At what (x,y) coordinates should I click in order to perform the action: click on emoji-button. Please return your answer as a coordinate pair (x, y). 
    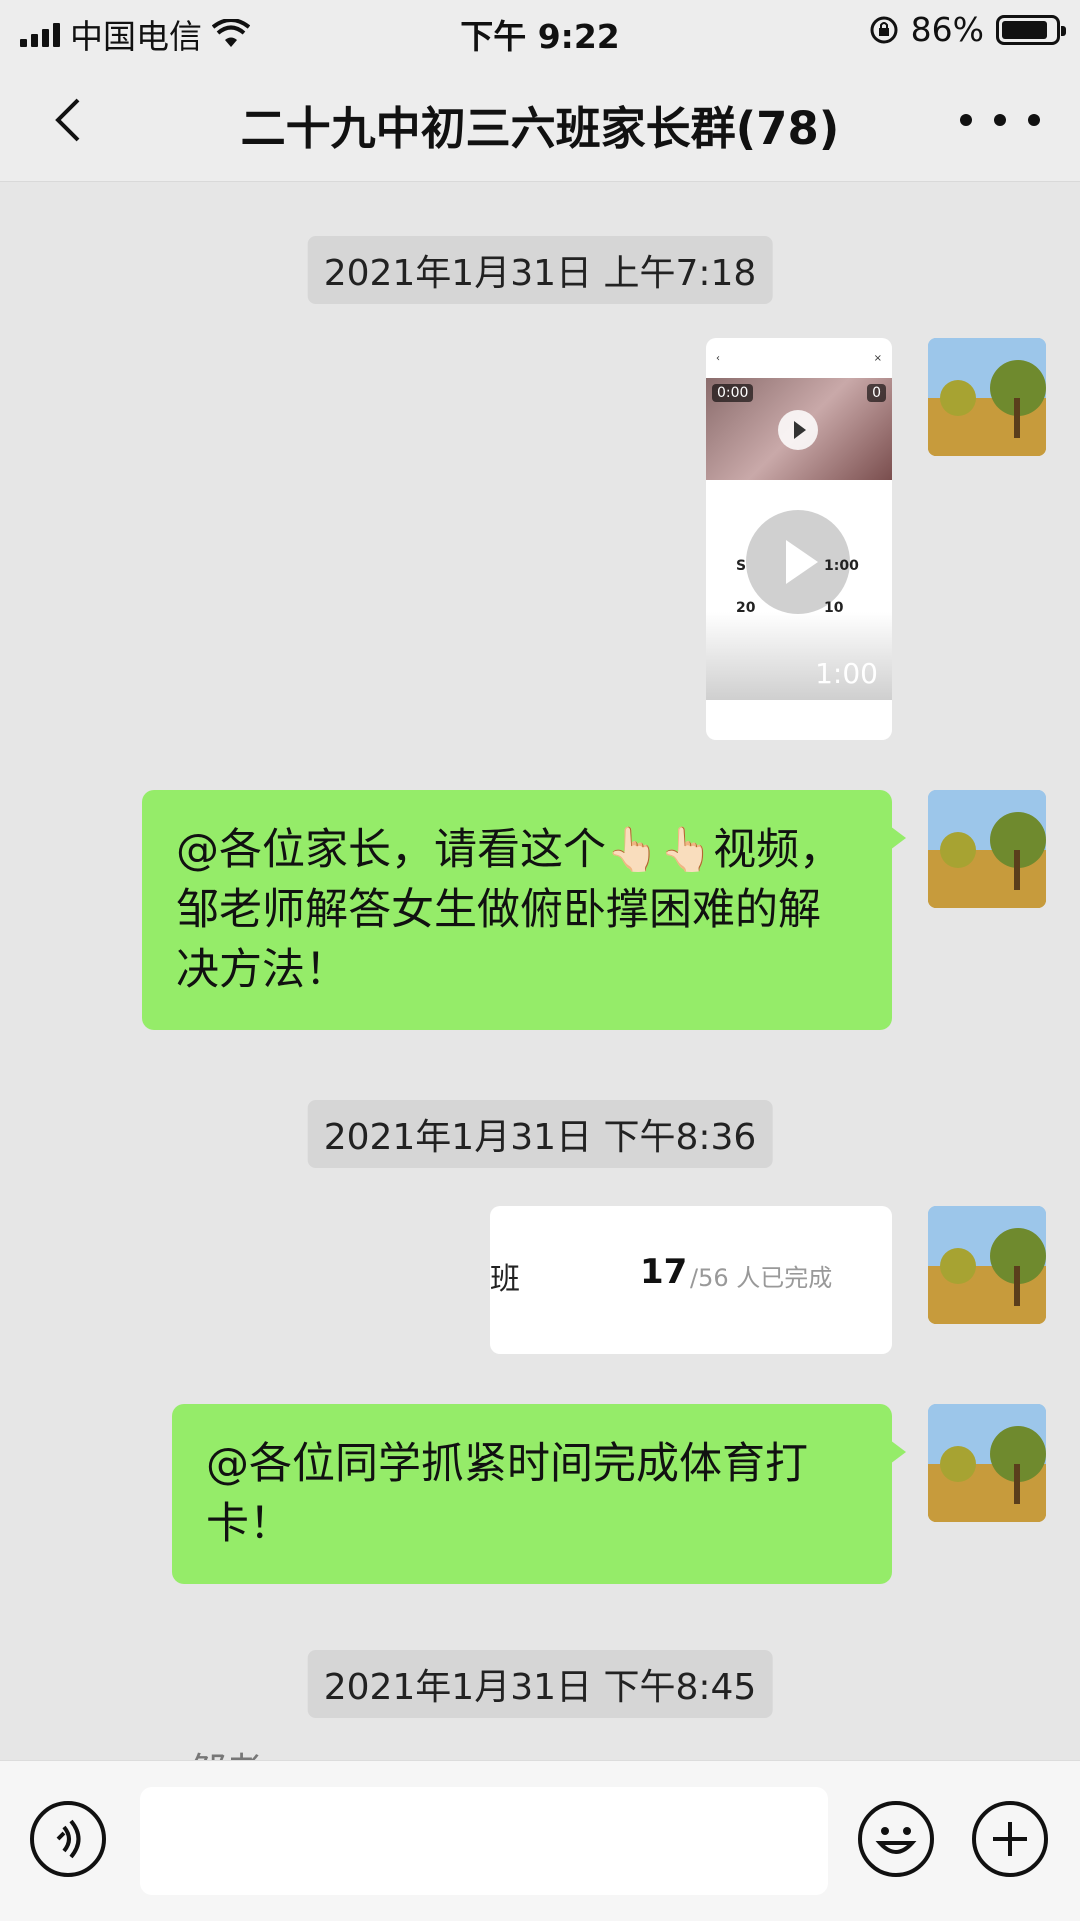
    Looking at the image, I should click on (896, 1839).